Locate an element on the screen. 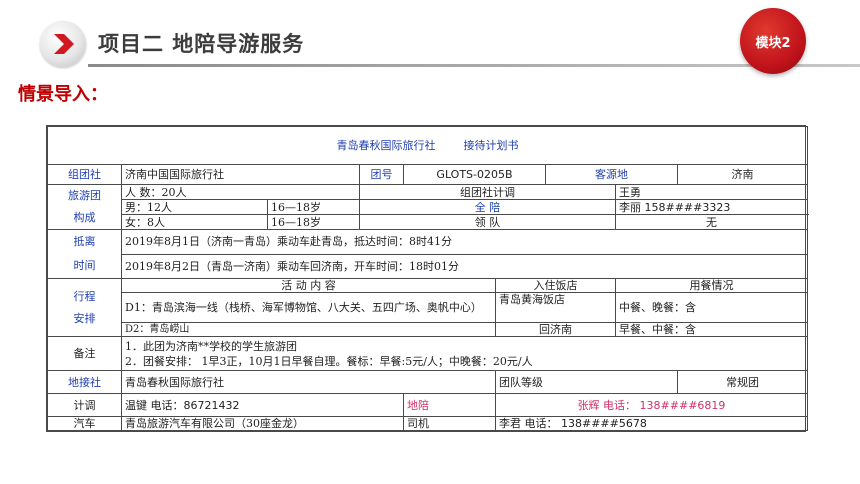 The width and height of the screenshot is (860, 484). table-title-row: 青岛春秋国际旅行社 接待计划书 is located at coordinates (427, 145).